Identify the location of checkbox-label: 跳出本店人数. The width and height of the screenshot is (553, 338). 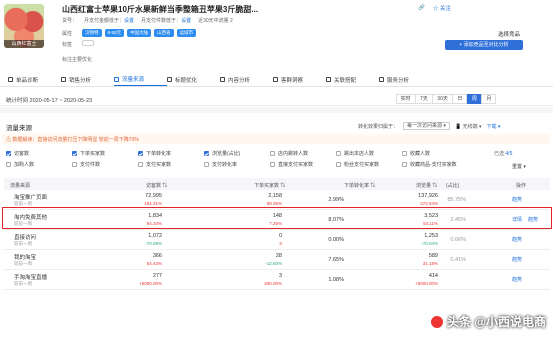
(359, 154).